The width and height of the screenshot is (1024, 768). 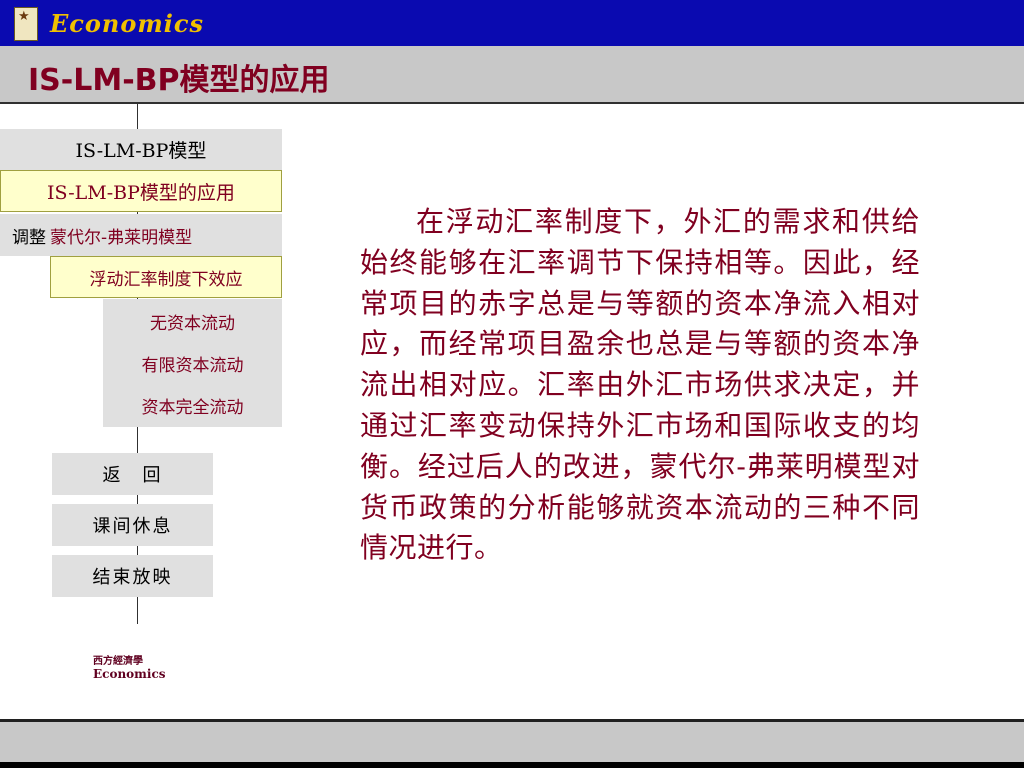 What do you see at coordinates (512, 742) in the screenshot?
I see `bottom-bar` at bounding box center [512, 742].